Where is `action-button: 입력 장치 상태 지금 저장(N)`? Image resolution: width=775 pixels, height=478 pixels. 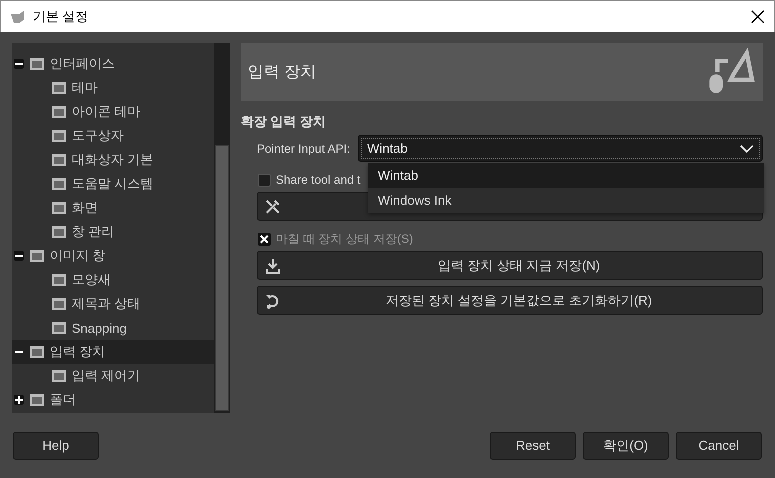
action-button: 입력 장치 상태 지금 저장(N) is located at coordinates (510, 265).